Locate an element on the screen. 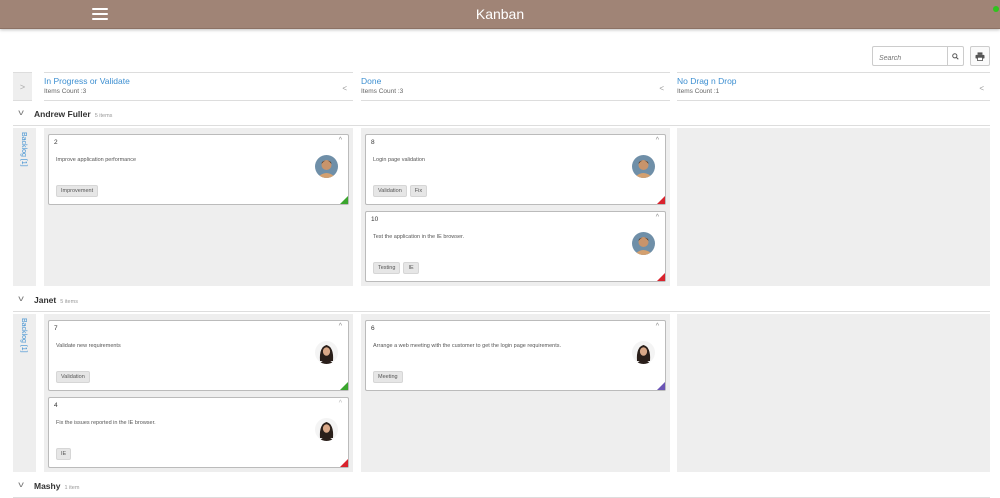 The width and height of the screenshot is (1000, 498). card-tags: Validation Fix is located at coordinates (400, 191).